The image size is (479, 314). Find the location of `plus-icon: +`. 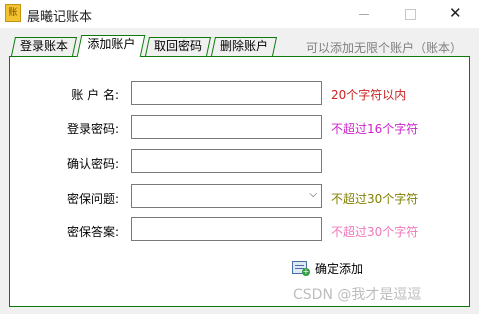

plus-icon: + is located at coordinates (306, 271).